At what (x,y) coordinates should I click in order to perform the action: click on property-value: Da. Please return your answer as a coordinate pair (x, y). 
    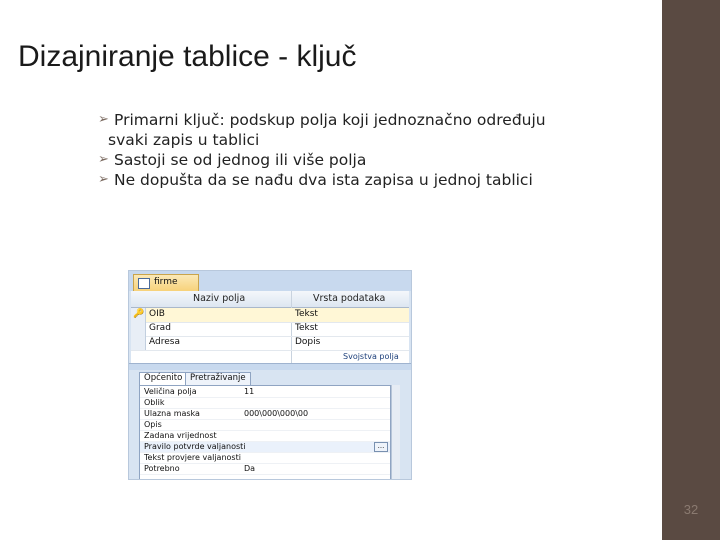
    Looking at the image, I should click on (249, 468).